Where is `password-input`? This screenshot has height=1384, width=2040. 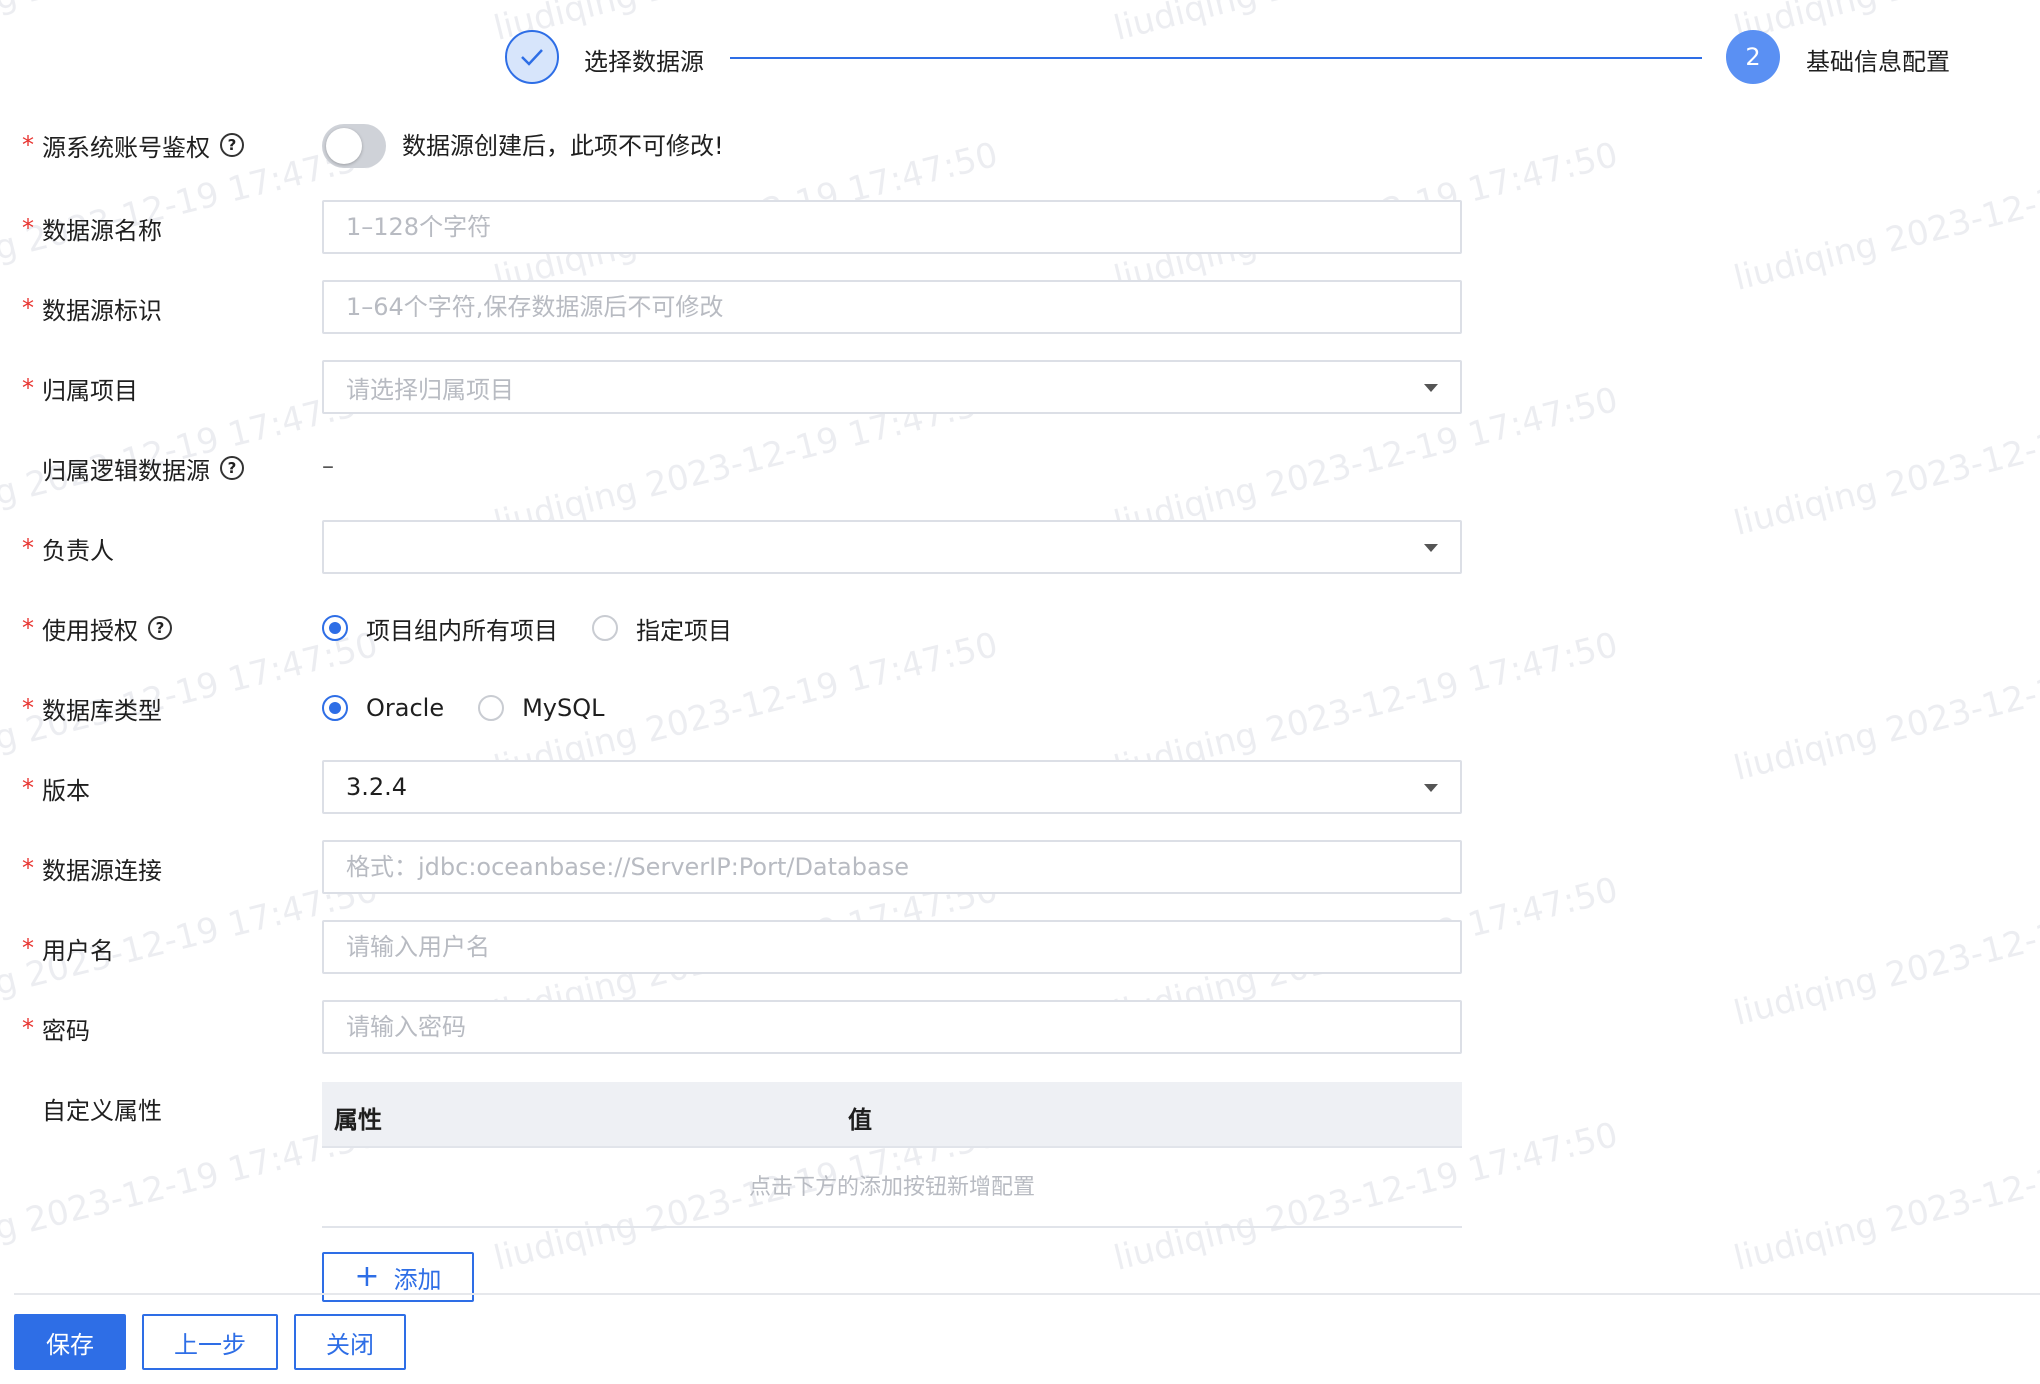
password-input is located at coordinates (892, 1027).